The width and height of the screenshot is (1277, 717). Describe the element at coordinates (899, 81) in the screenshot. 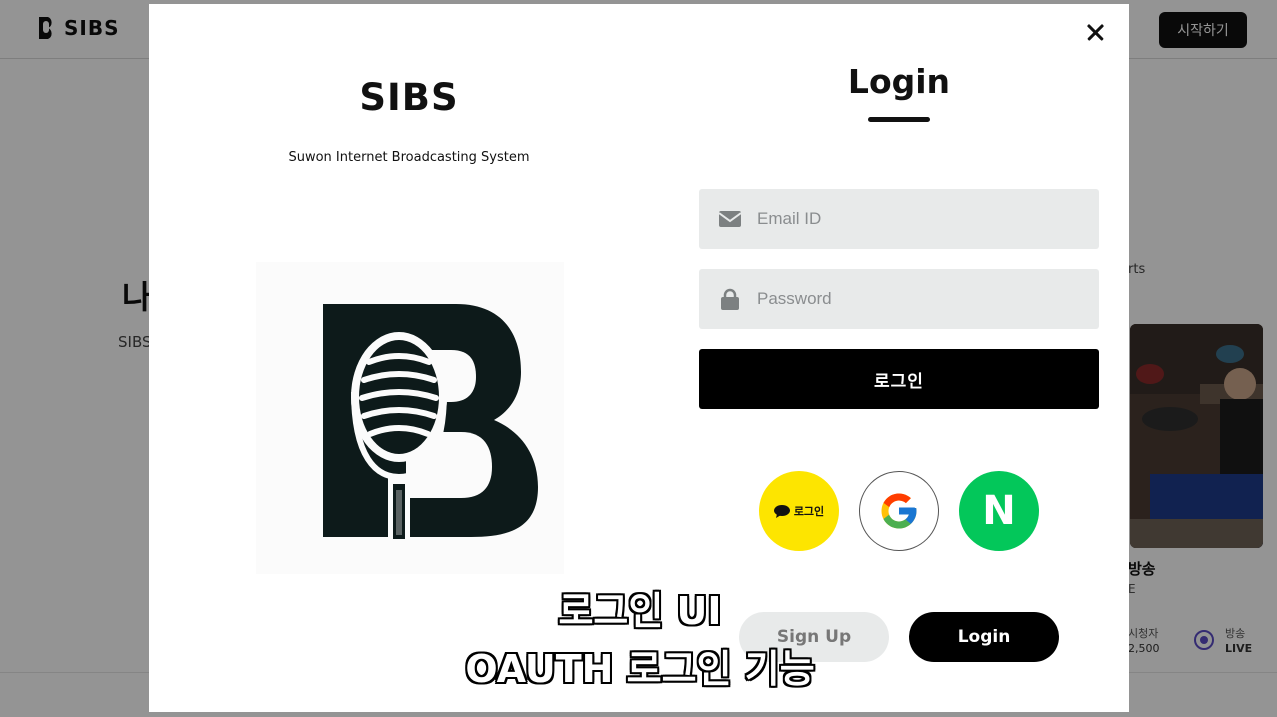

I see `login-title: Login` at that location.